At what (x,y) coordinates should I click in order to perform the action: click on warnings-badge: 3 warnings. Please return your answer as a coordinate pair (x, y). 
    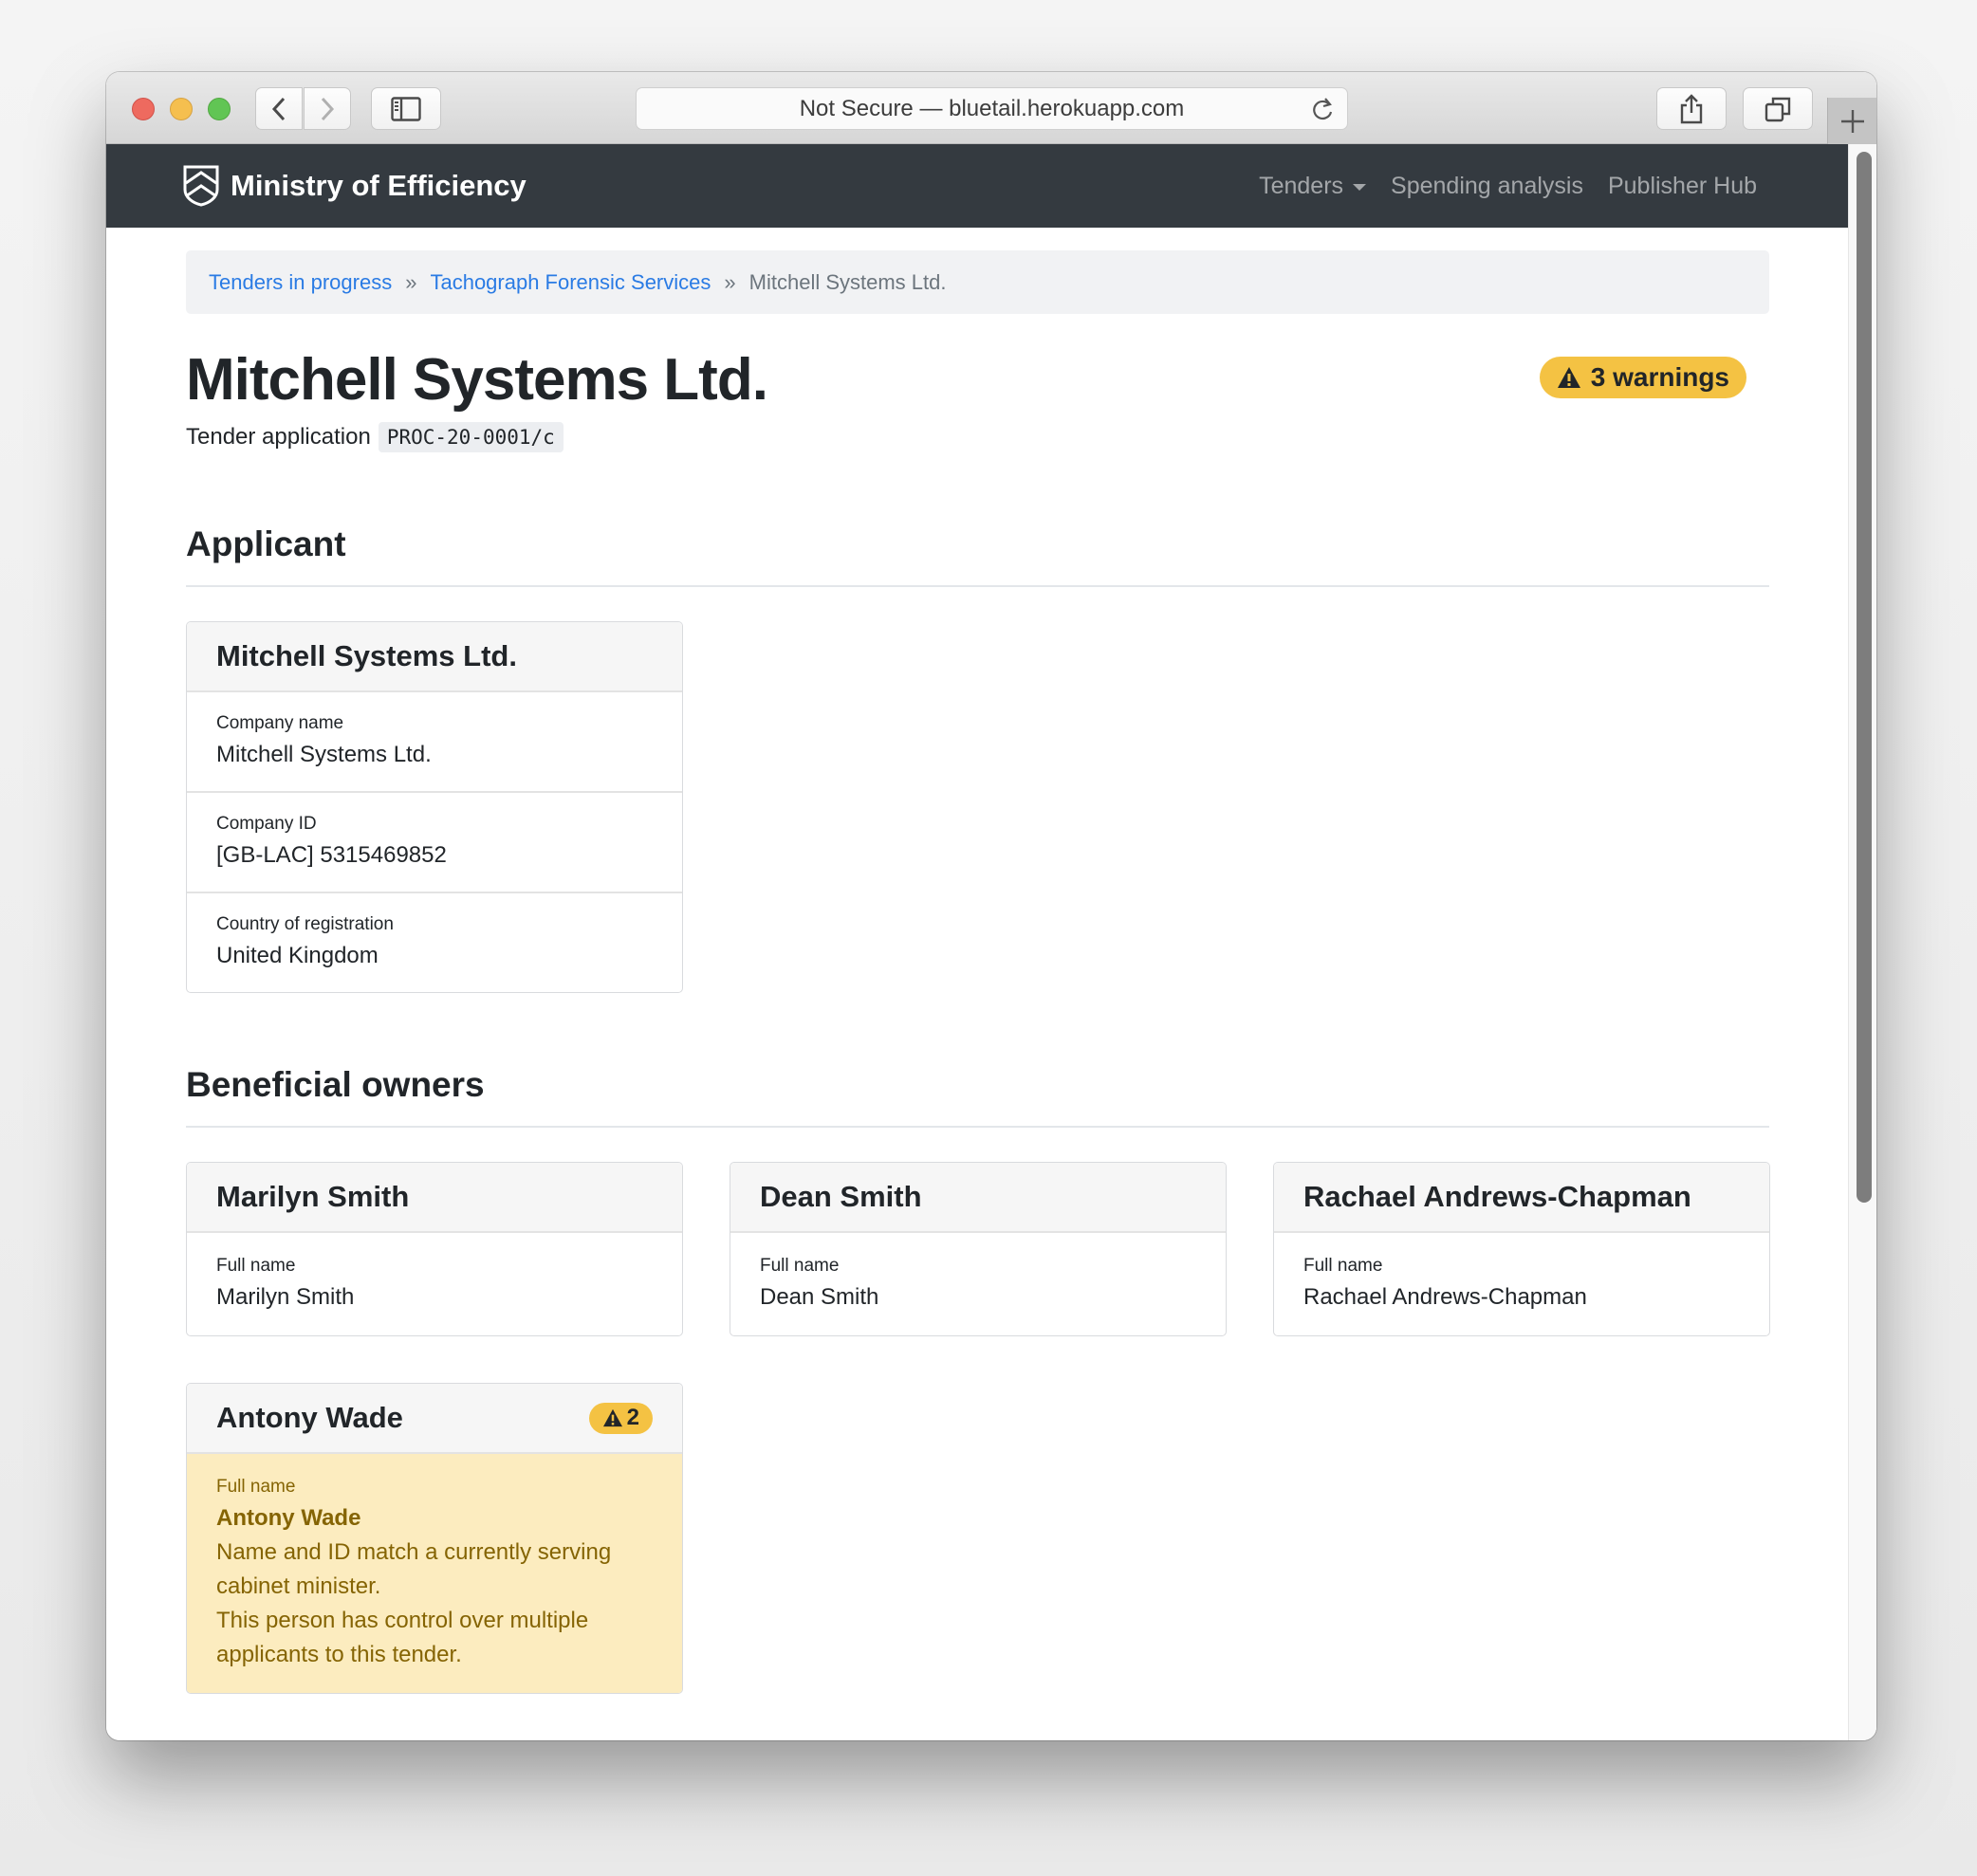
    Looking at the image, I should click on (1642, 377).